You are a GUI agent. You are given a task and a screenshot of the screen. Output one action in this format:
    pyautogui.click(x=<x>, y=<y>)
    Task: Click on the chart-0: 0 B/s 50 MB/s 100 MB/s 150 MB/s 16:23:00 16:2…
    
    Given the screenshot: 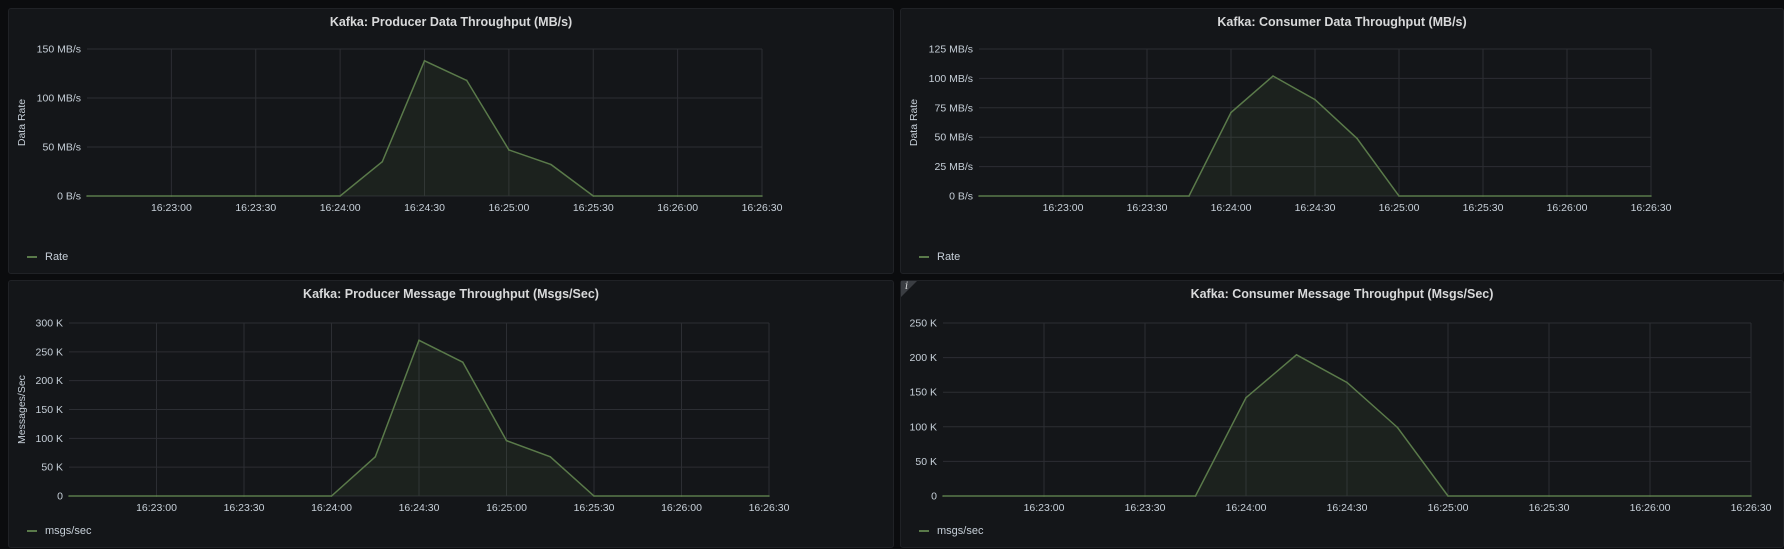 What is the action you would take?
    pyautogui.click(x=399, y=129)
    